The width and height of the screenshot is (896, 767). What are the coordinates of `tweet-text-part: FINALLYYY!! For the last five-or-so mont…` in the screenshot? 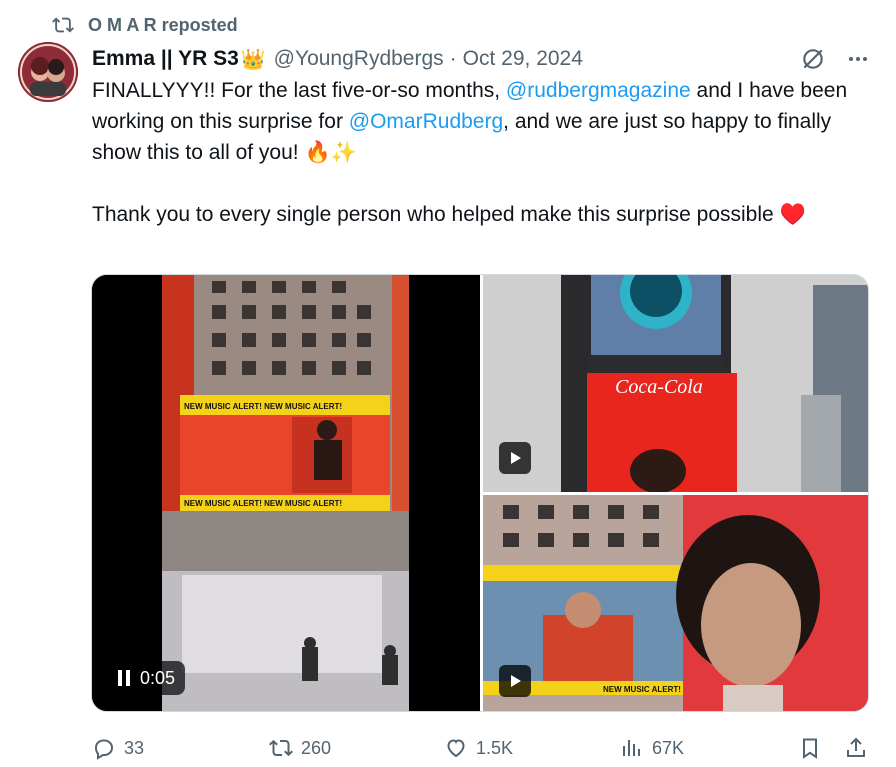 It's located at (299, 90).